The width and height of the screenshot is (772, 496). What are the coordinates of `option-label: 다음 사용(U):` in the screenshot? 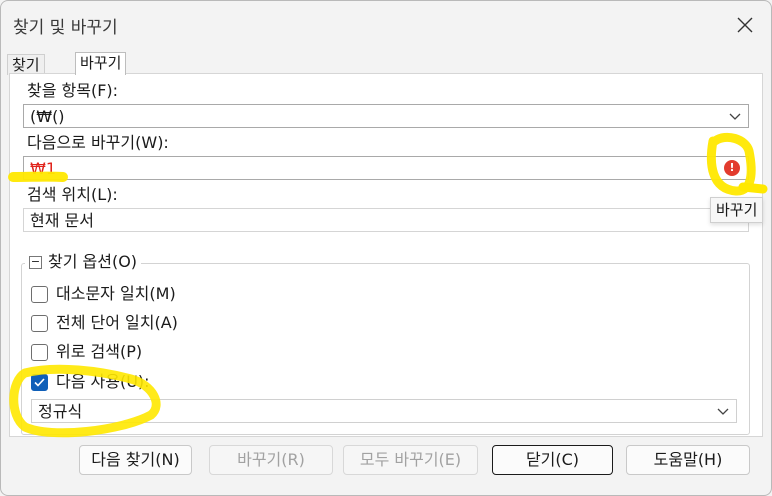 It's located at (103, 381).